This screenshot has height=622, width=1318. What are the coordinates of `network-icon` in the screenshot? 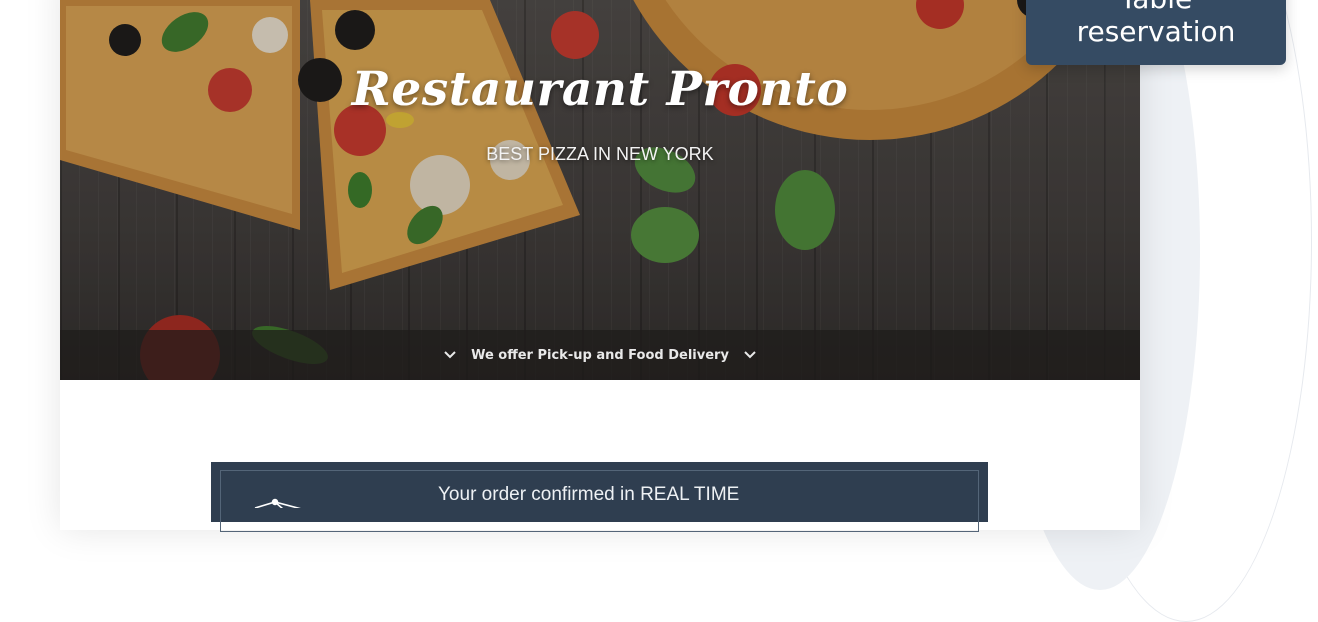 It's located at (277, 503).